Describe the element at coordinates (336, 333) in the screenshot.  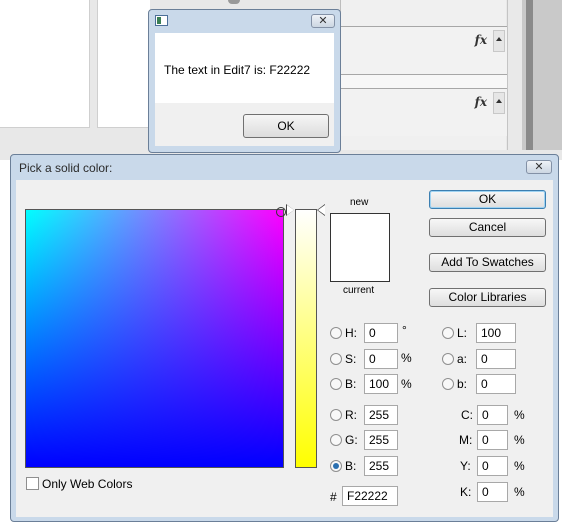
I see `radio-h` at that location.